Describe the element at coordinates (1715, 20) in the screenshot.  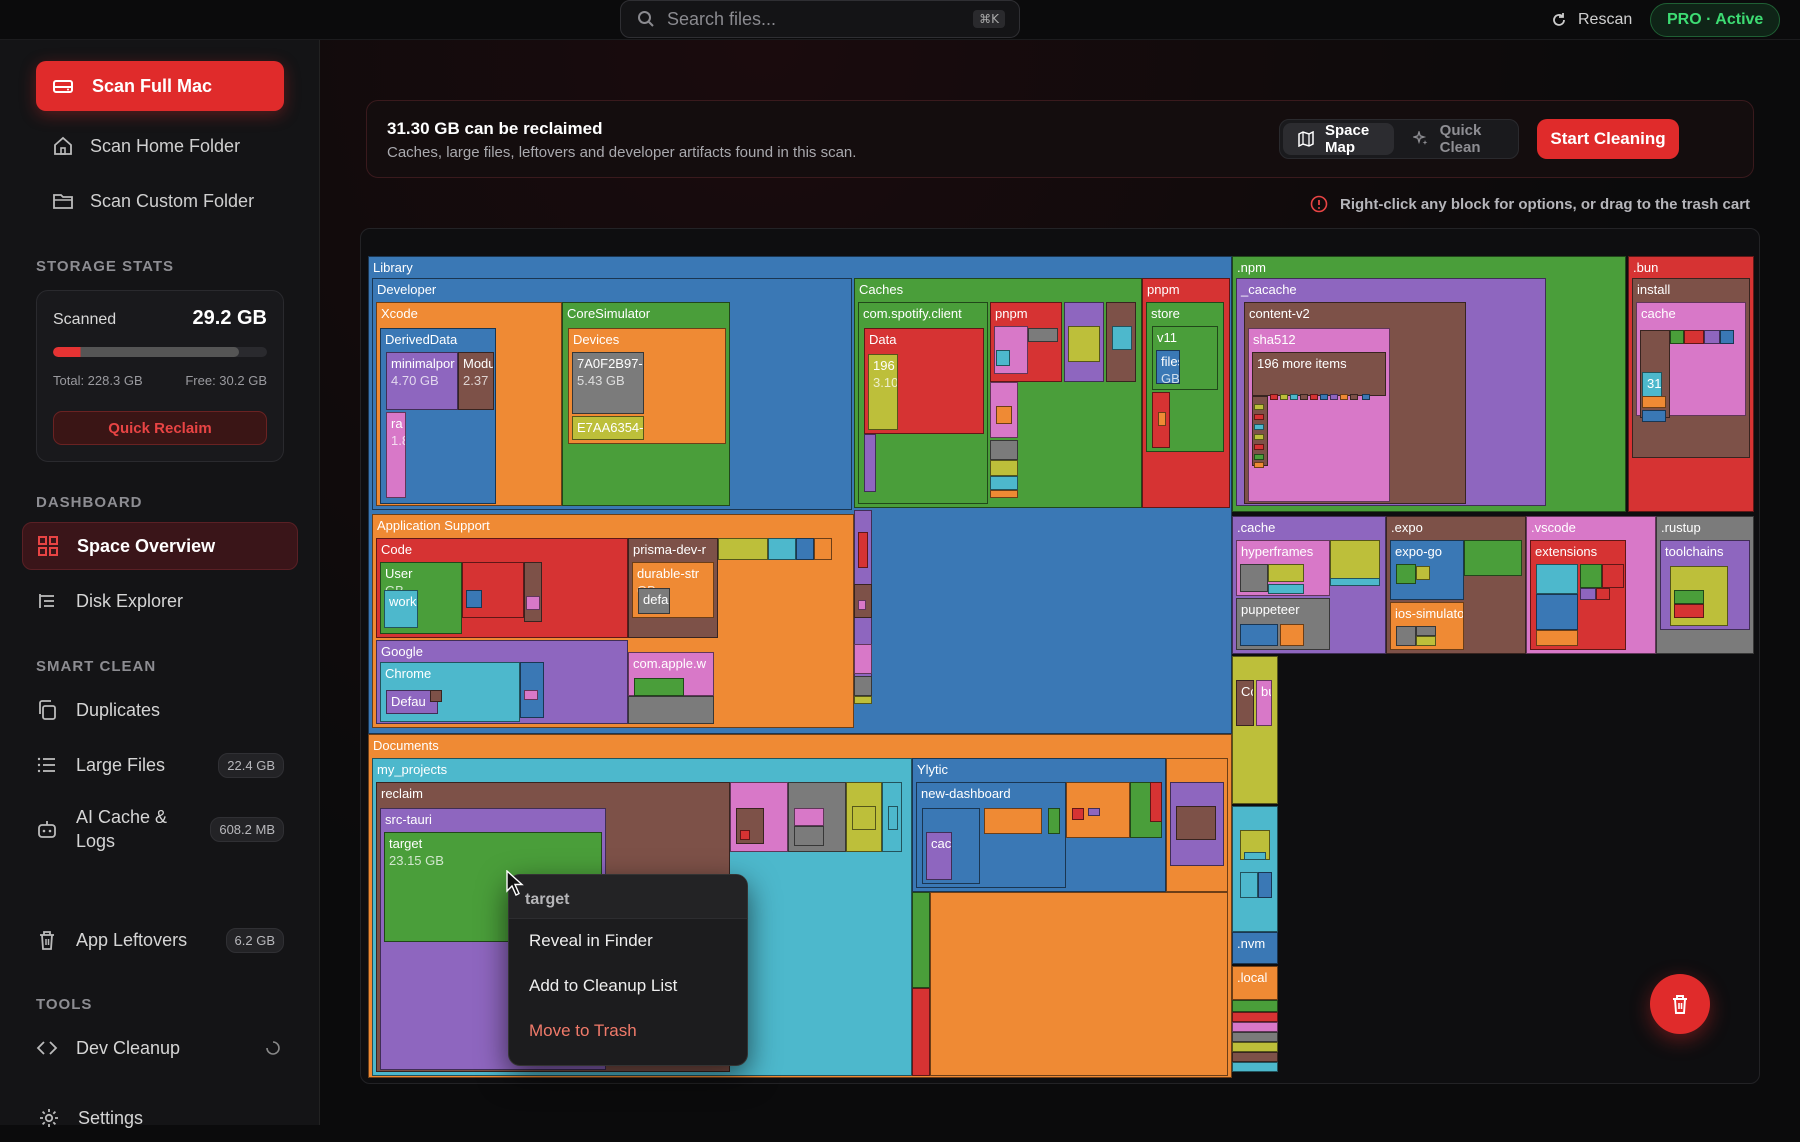
I see `plan-badge: PRO · Active` at that location.